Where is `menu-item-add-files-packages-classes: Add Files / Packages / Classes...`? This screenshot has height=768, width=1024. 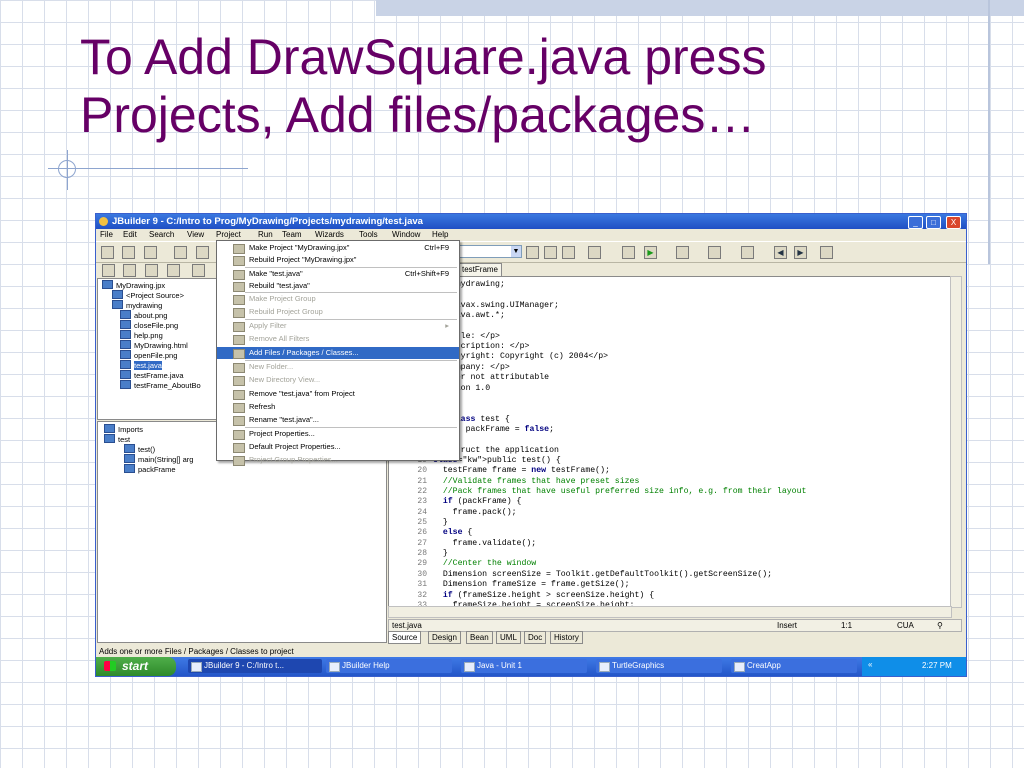 menu-item-add-files-packages-classes: Add Files / Packages / Classes... is located at coordinates (338, 353).